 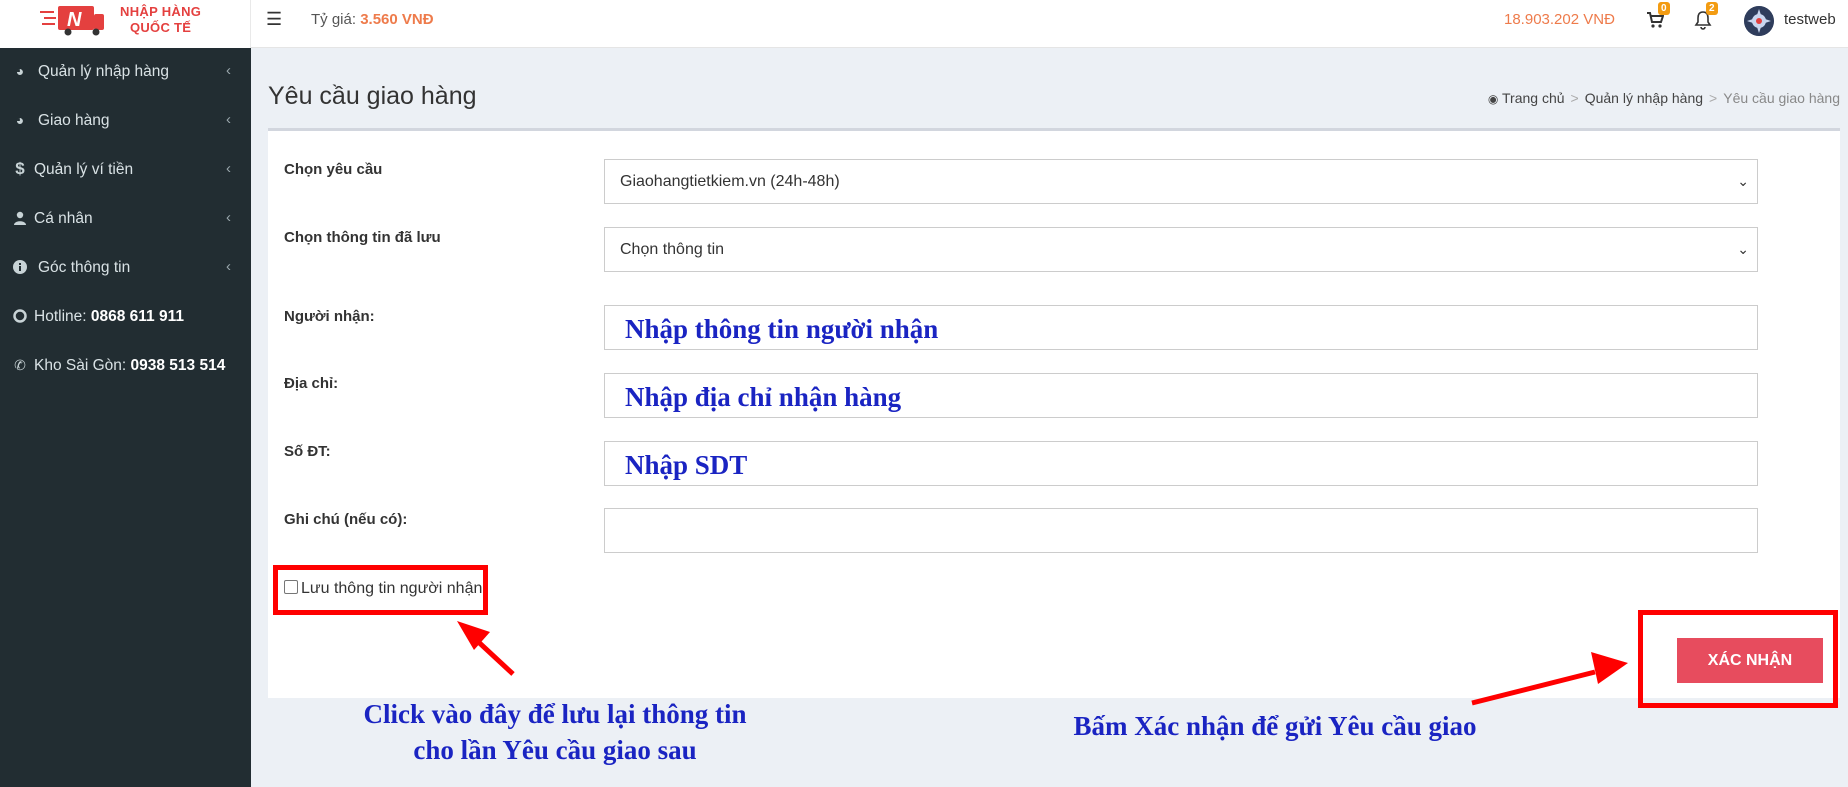 I want to click on arrow-to-submit, so click(x=1549, y=679).